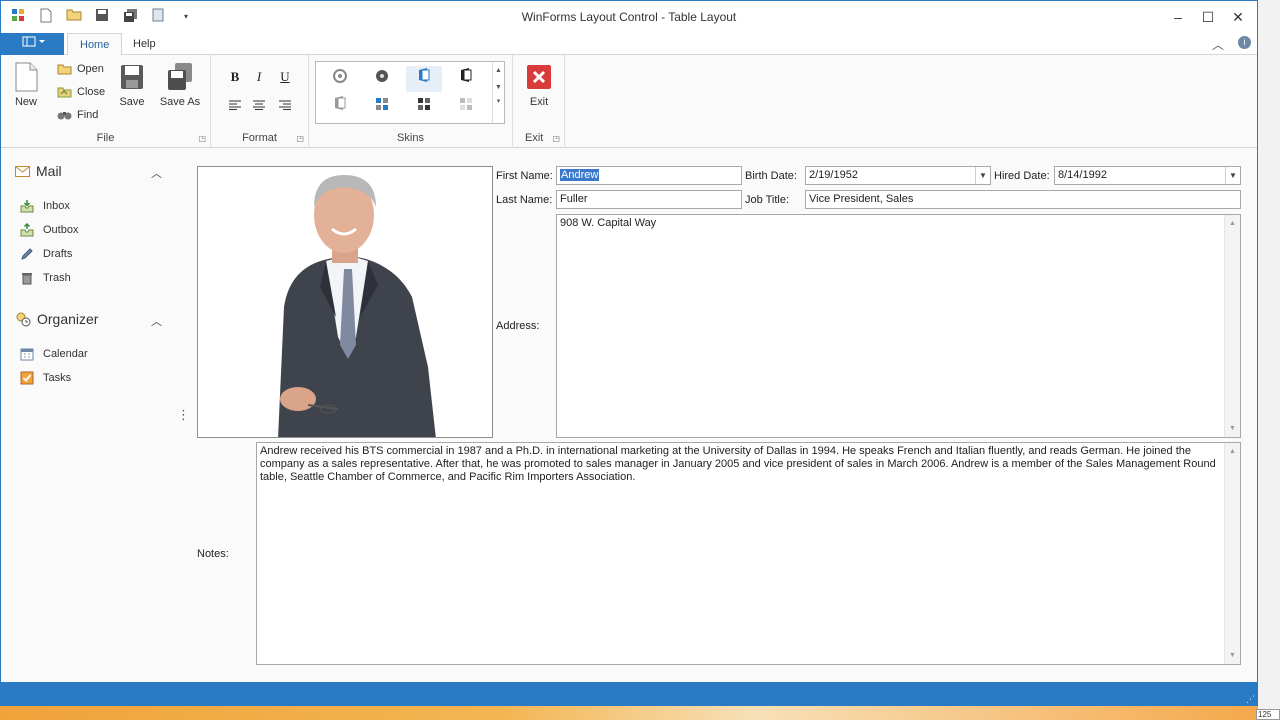  I want to click on new-button: New, so click(26, 84).